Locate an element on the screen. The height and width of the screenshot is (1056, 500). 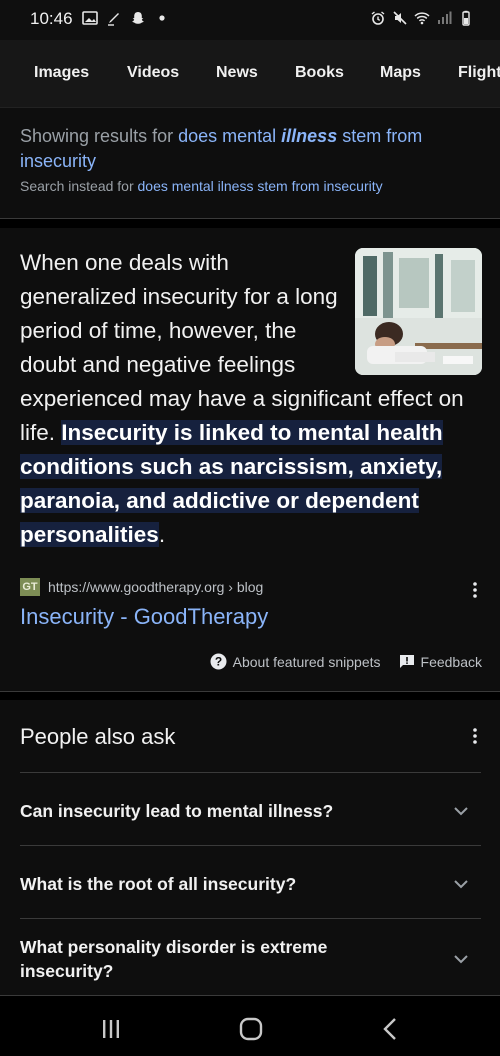
search-tabs: Images Videos News Books Maps Flights is located at coordinates (250, 74).